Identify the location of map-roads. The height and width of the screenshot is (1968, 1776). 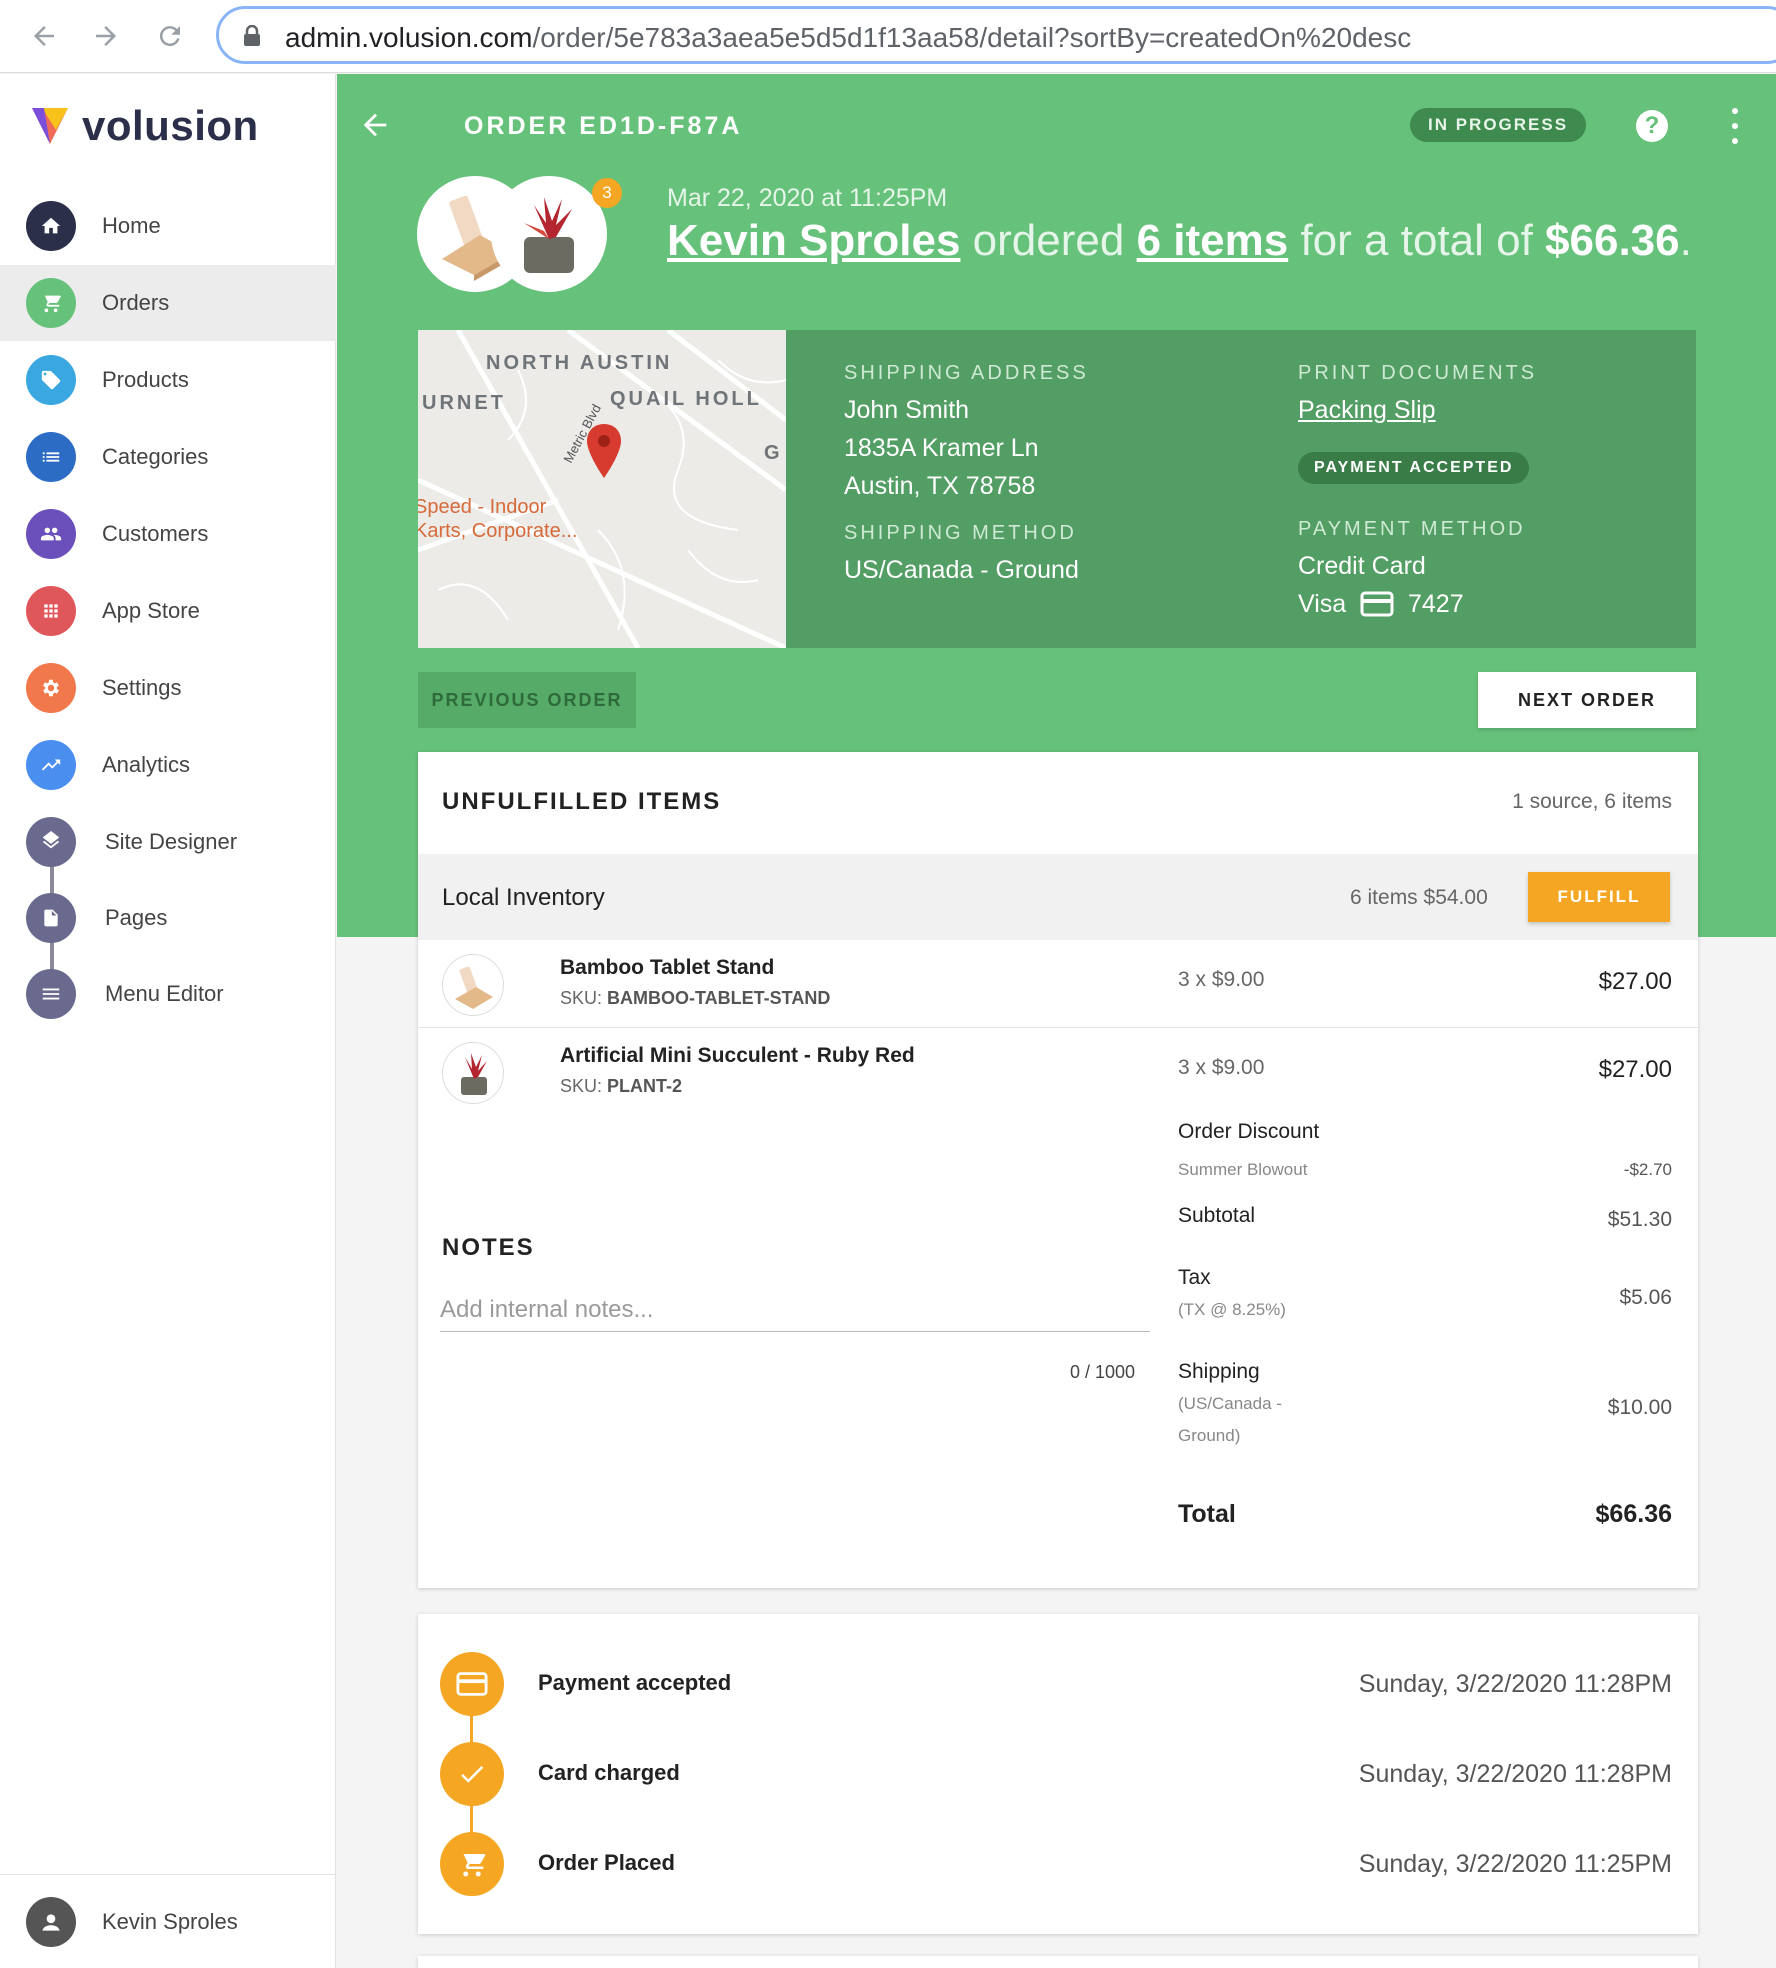
(602, 489).